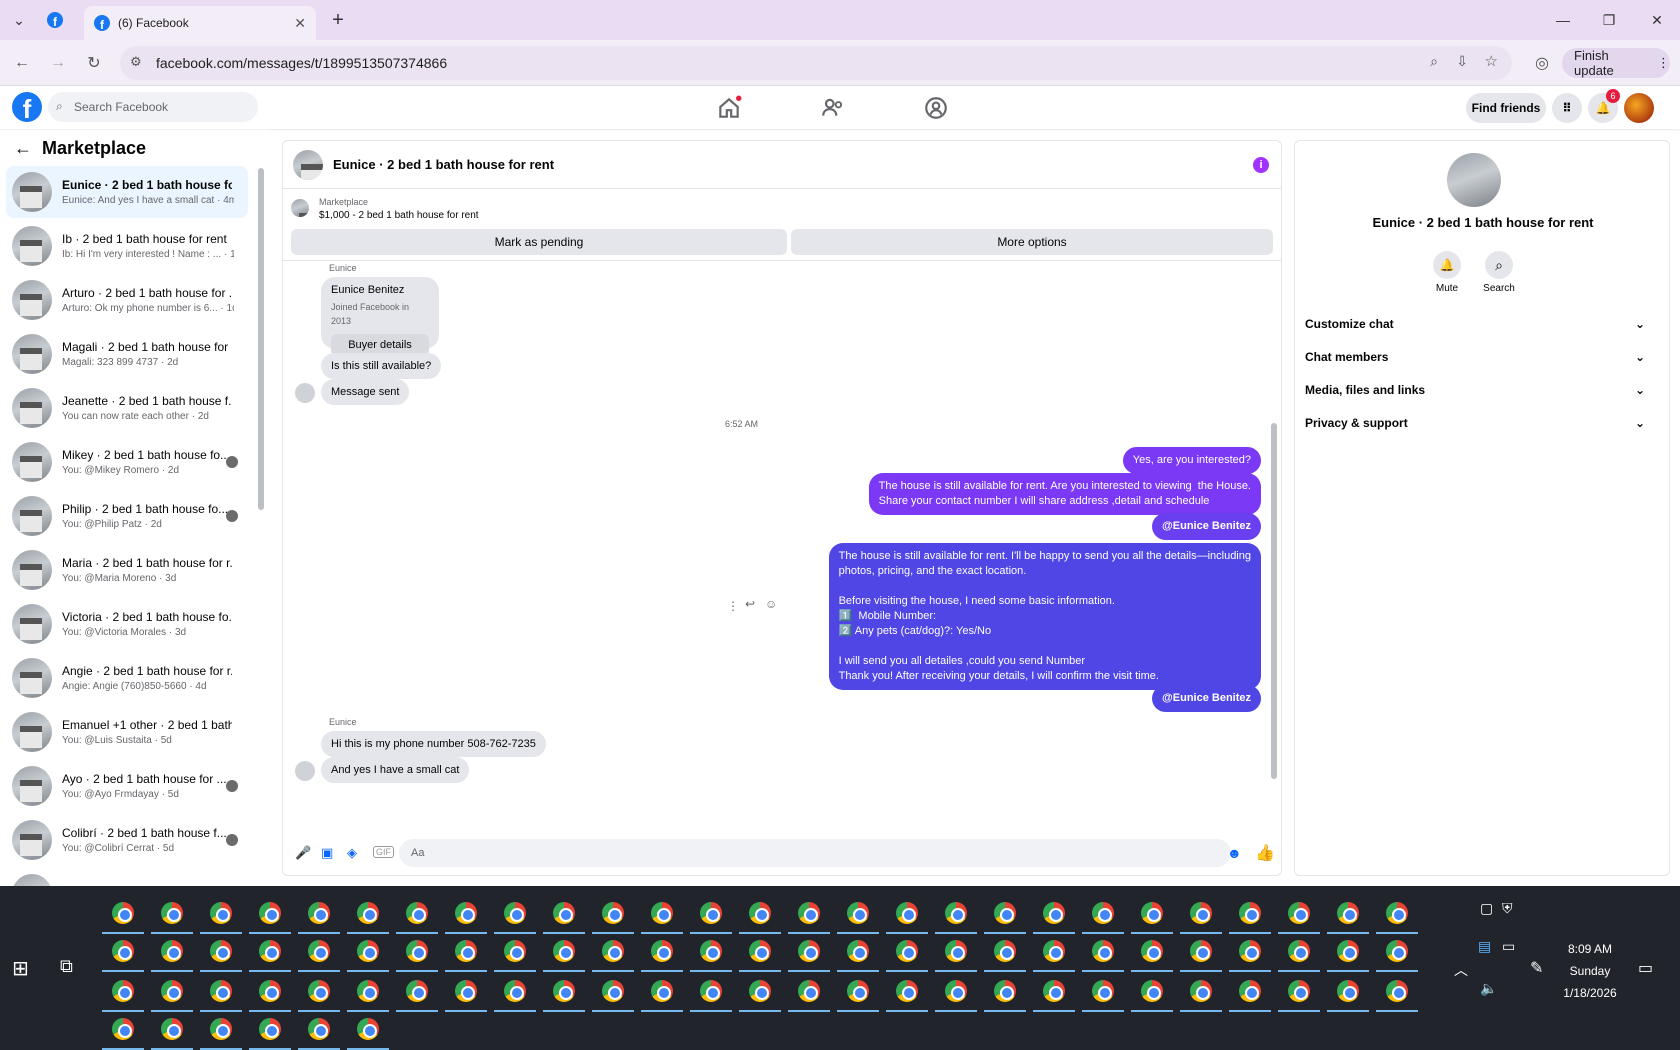  Describe the element at coordinates (1474, 180) in the screenshot. I see `listing-image` at that location.